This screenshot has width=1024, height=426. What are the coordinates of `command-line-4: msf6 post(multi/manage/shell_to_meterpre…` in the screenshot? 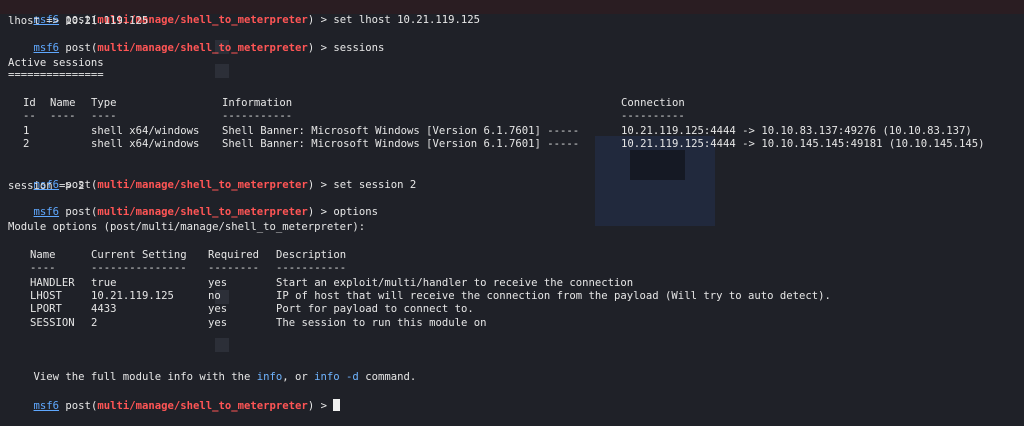 It's located at (205, 212).